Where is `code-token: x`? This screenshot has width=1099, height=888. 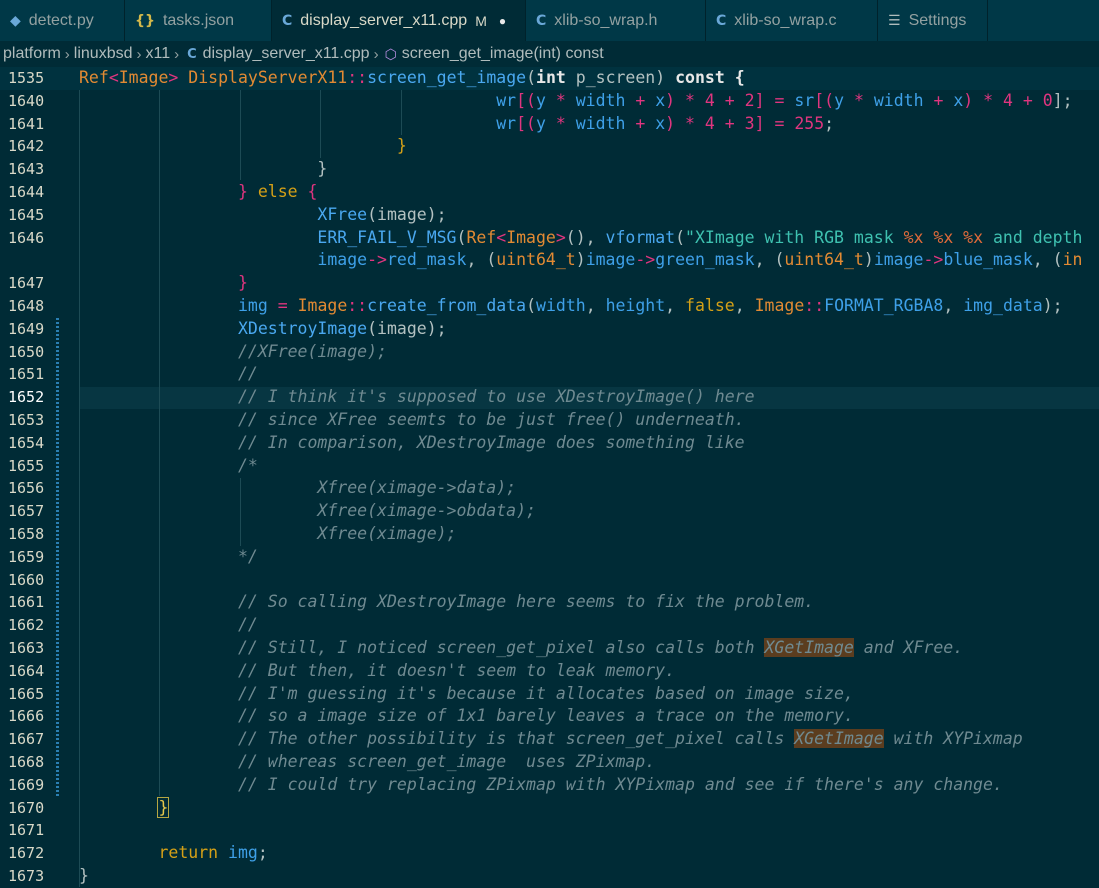
code-token: x is located at coordinates (958, 100).